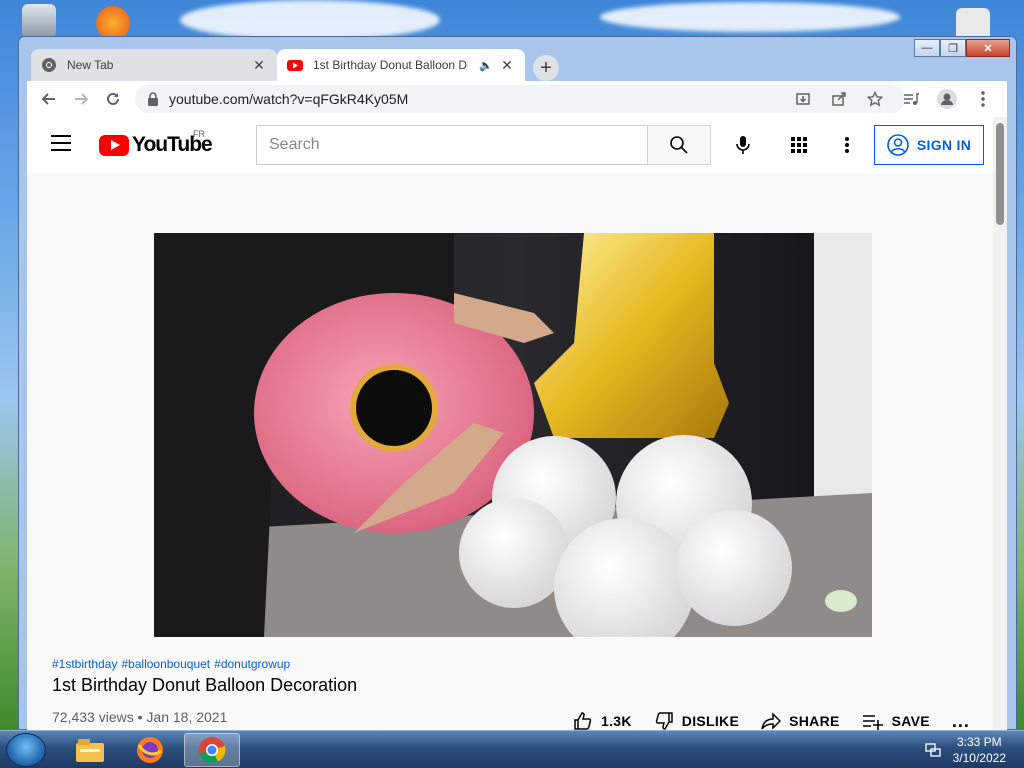  I want to click on share-arrow-icon, so click(771, 721).